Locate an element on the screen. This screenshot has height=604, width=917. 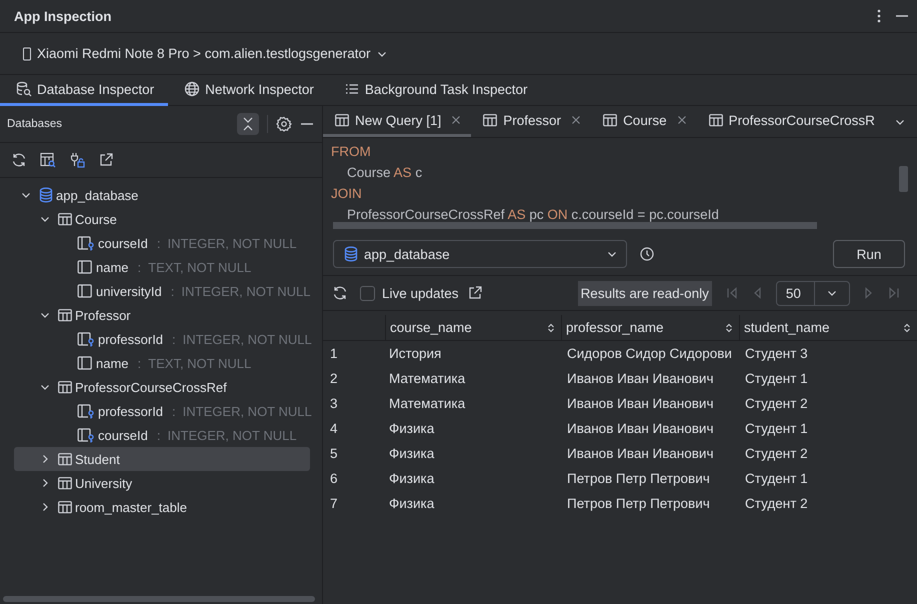
row-number: 4 is located at coordinates (334, 429).